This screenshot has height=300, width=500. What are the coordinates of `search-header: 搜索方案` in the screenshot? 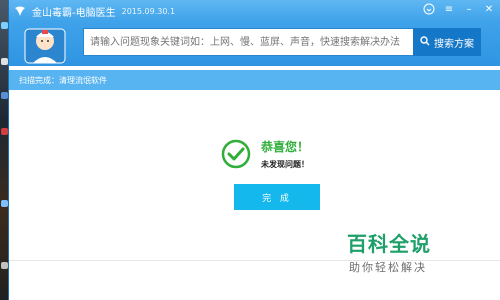 It's located at (254, 44).